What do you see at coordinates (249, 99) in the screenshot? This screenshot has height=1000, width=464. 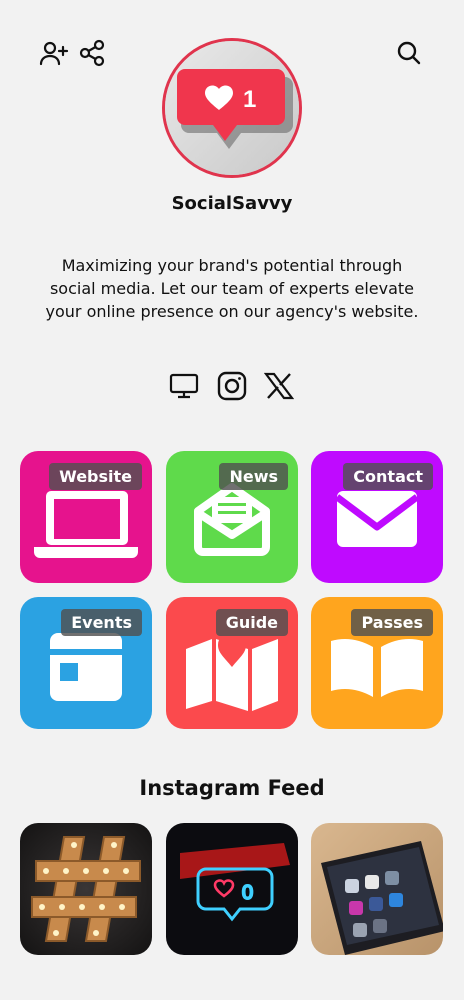 I see `avatar-badge-count: 1` at bounding box center [249, 99].